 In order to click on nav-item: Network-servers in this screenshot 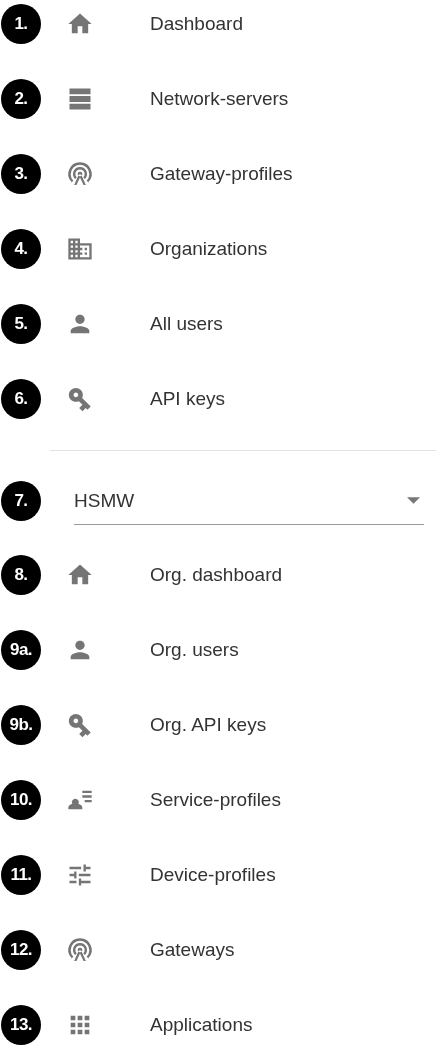, I will do `click(219, 99)`.